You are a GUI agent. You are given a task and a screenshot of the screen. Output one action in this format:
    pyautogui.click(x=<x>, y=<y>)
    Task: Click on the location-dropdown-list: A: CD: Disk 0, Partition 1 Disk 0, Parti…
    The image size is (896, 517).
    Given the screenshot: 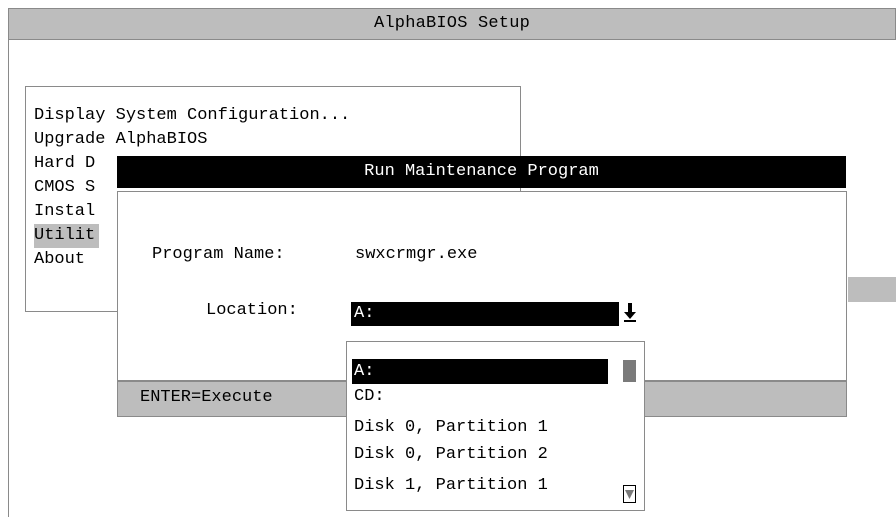 What is the action you would take?
    pyautogui.click(x=495, y=426)
    